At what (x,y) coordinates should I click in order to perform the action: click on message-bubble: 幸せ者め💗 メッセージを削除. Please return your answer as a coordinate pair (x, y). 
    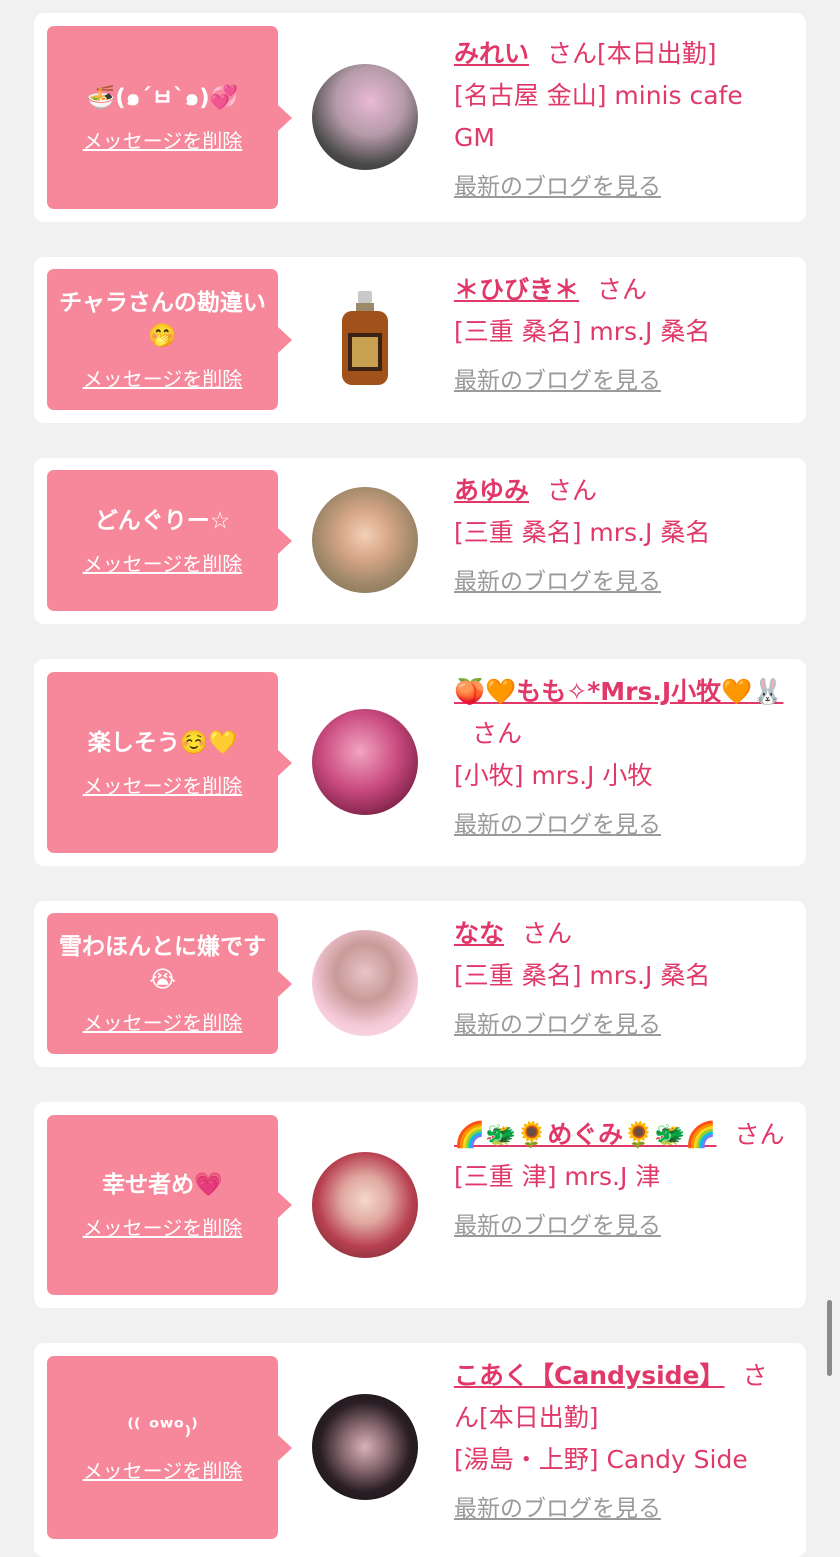
    Looking at the image, I should click on (169, 1205).